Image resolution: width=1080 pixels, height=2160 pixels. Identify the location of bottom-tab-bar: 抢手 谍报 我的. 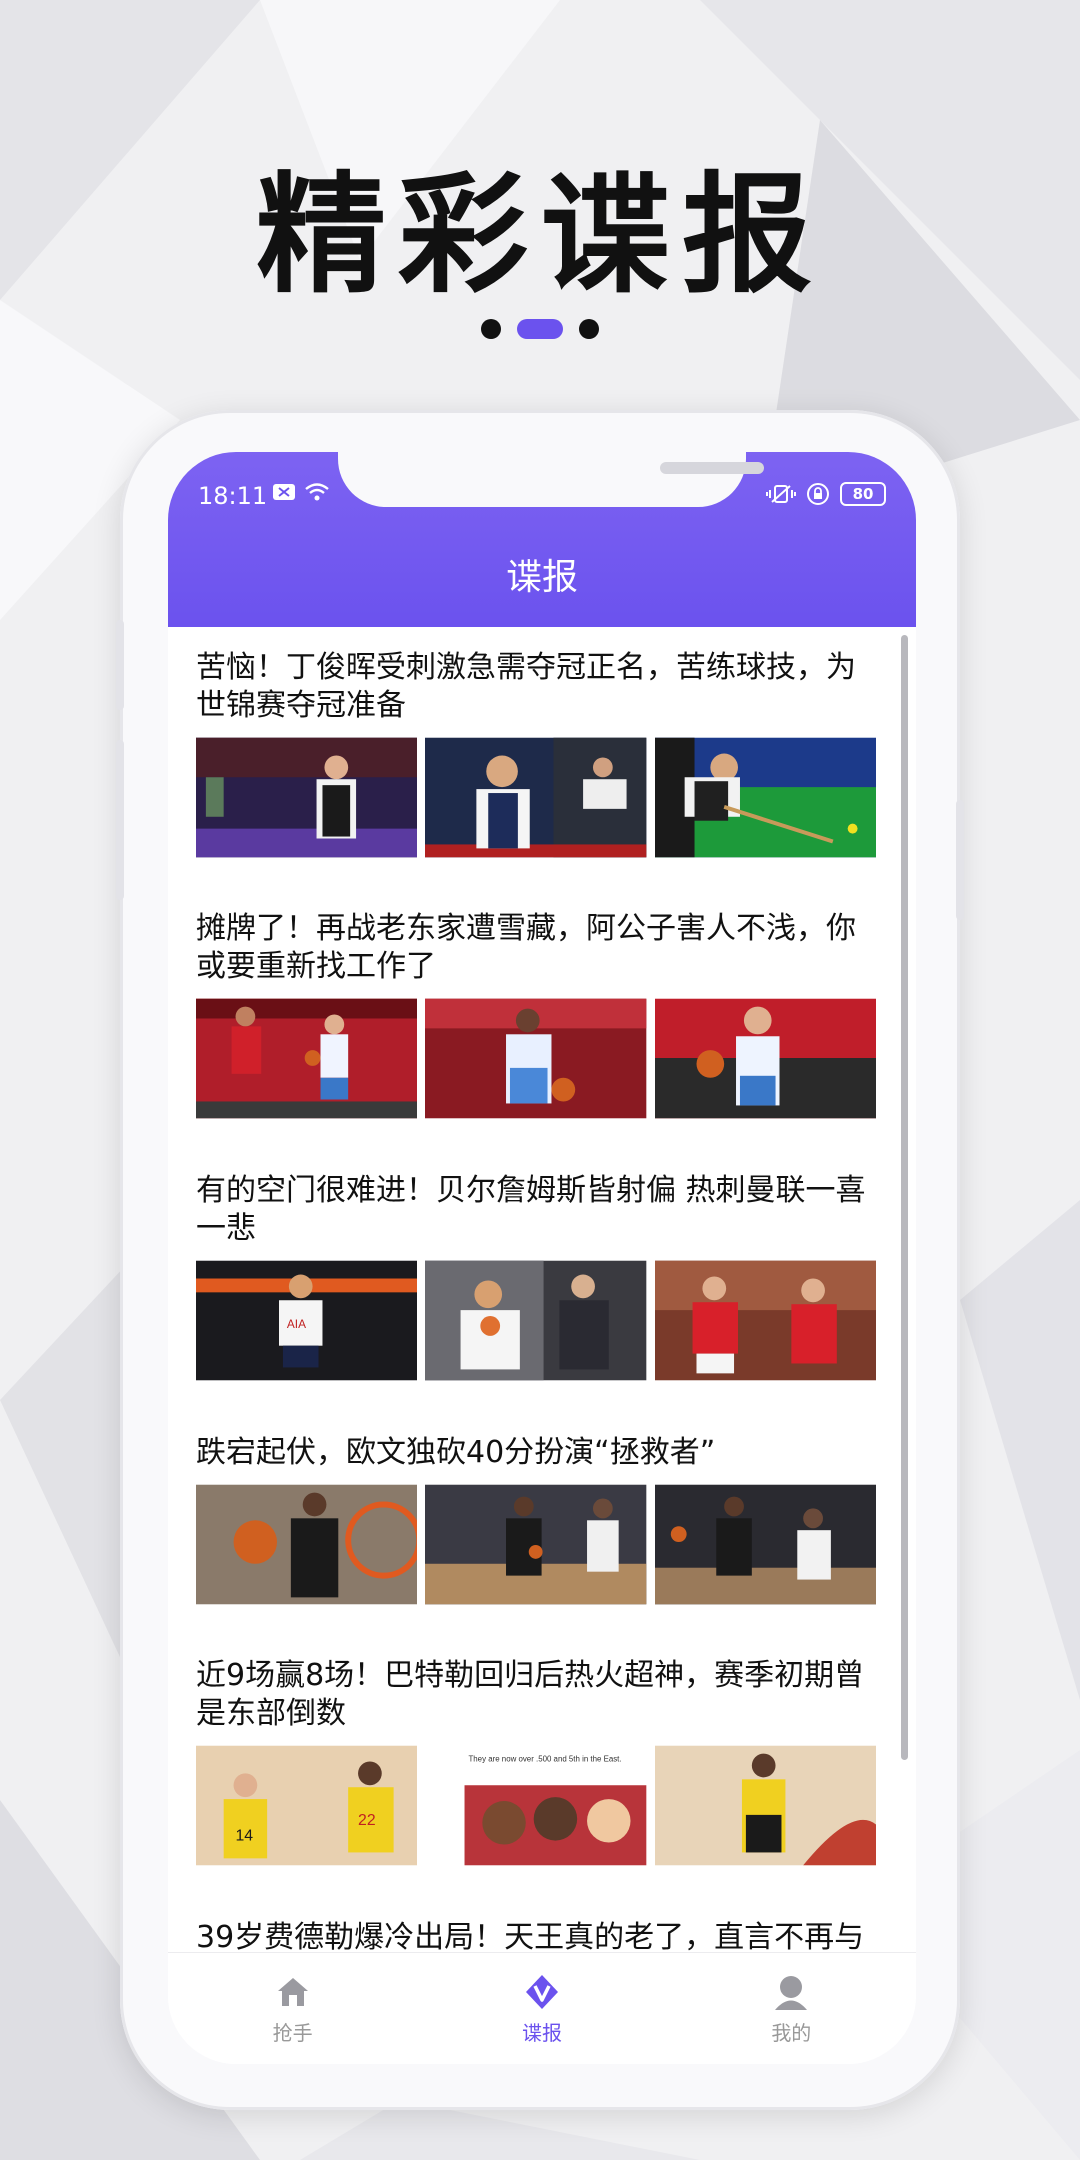
(542, 2008).